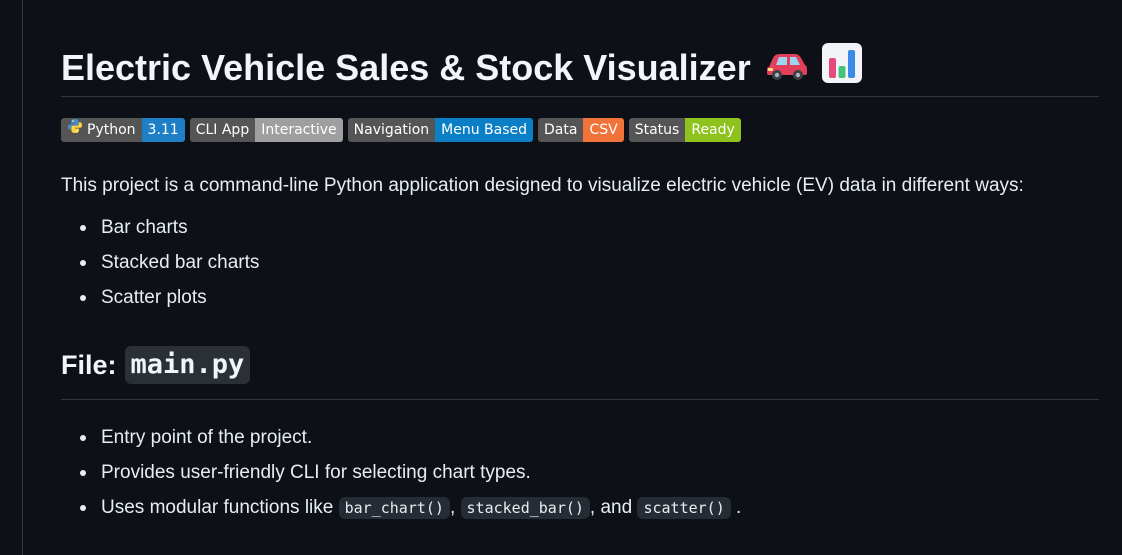  What do you see at coordinates (22, 277) in the screenshot?
I see `left-border` at bounding box center [22, 277].